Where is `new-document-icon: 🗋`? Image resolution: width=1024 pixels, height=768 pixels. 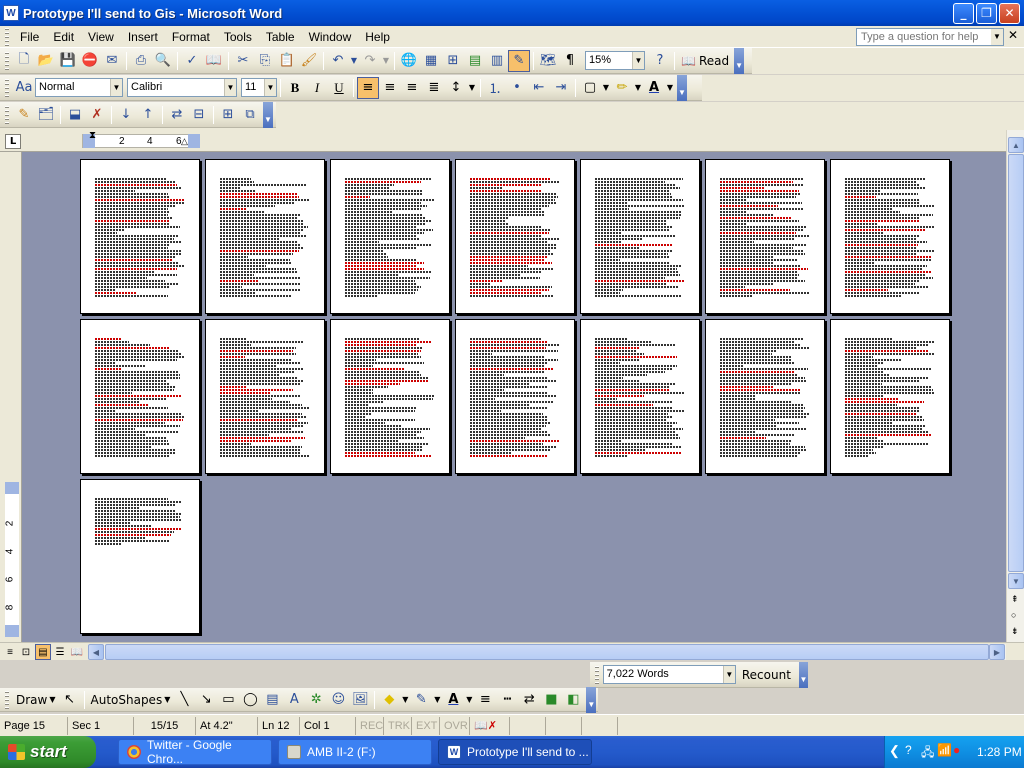
new-document-icon: 🗋 is located at coordinates (24, 61).